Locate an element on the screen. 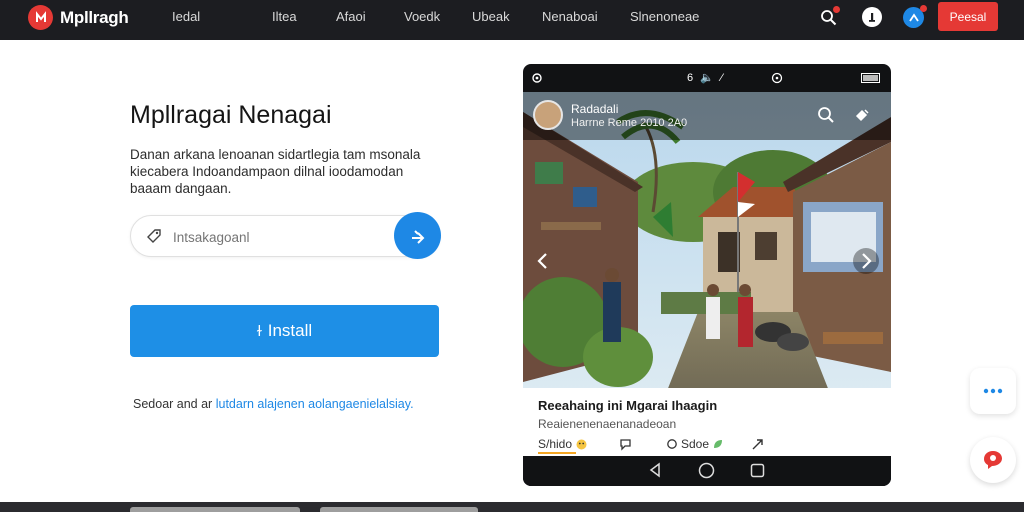 The image size is (1024, 512). ellipsis-icon is located at coordinates (993, 391).